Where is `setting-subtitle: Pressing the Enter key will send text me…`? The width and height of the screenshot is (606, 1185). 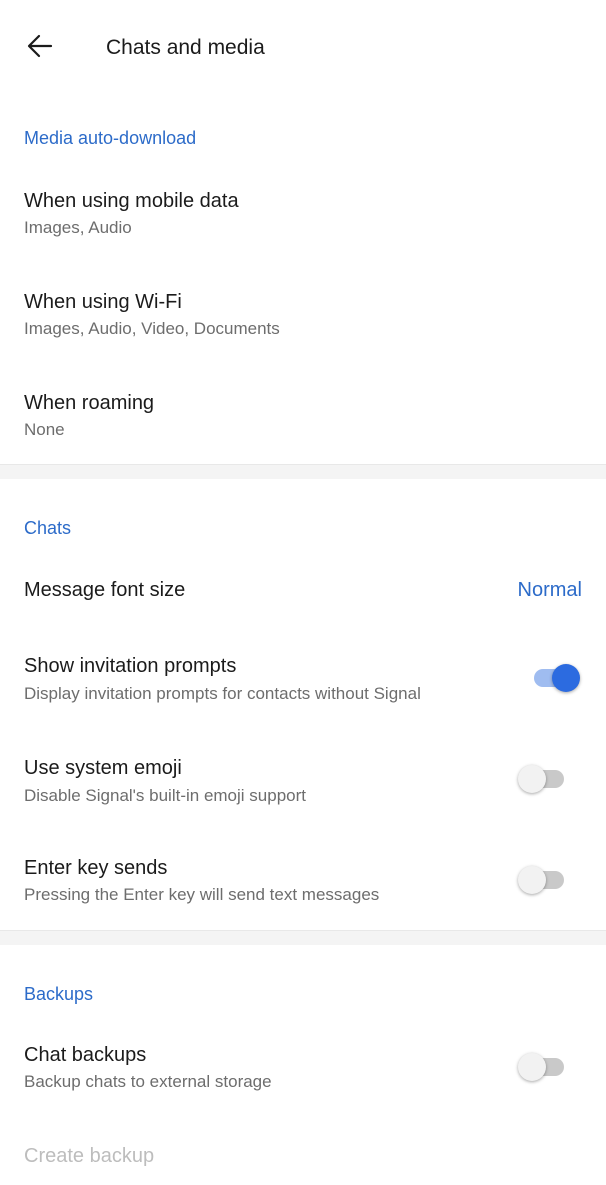
setting-subtitle: Pressing the Enter key will send text me… is located at coordinates (202, 894).